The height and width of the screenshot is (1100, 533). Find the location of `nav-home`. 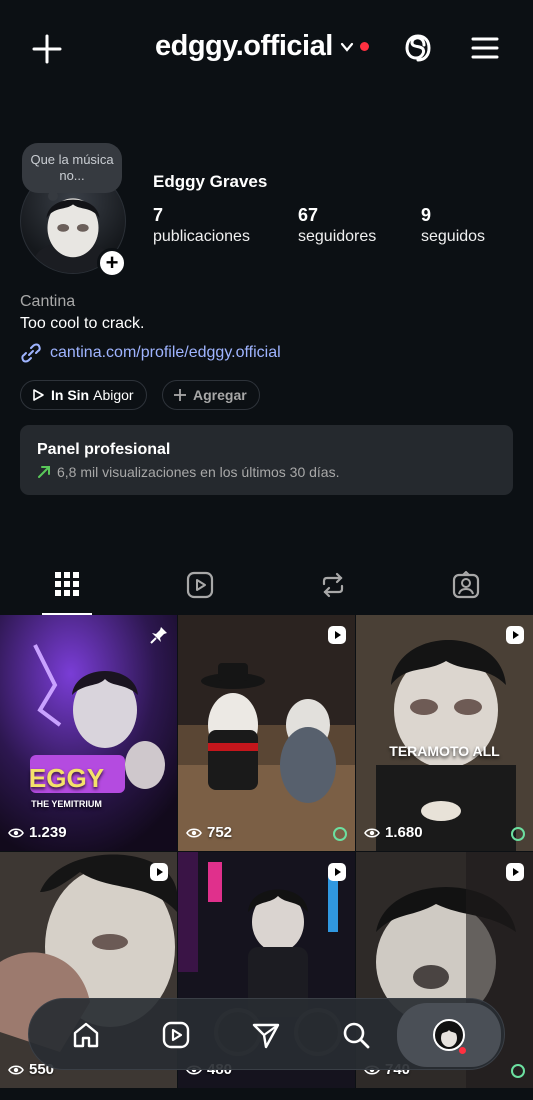

nav-home is located at coordinates (86, 1035).